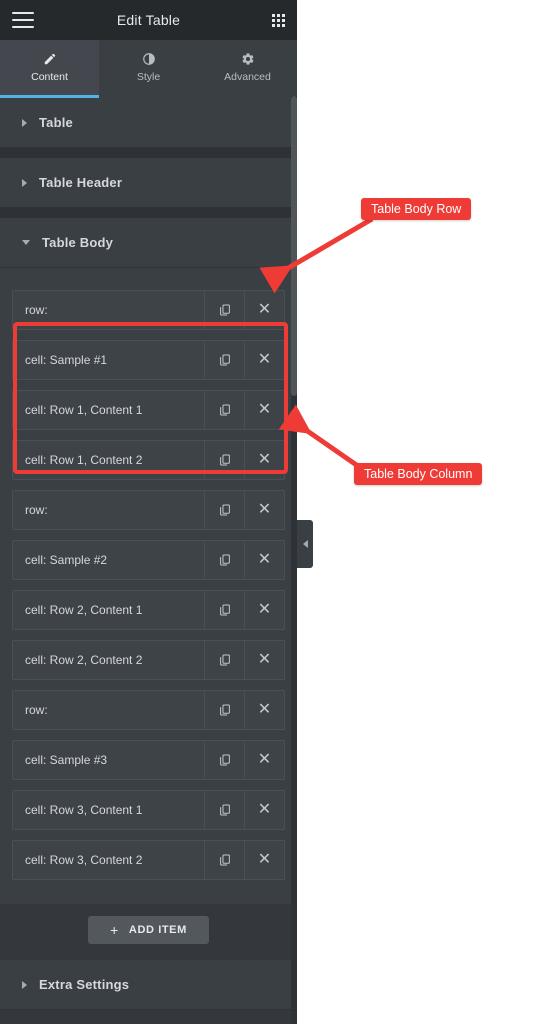 The width and height of the screenshot is (533, 1024). Describe the element at coordinates (294, 246) in the screenshot. I see `panel-scrollbar-thumb` at that location.